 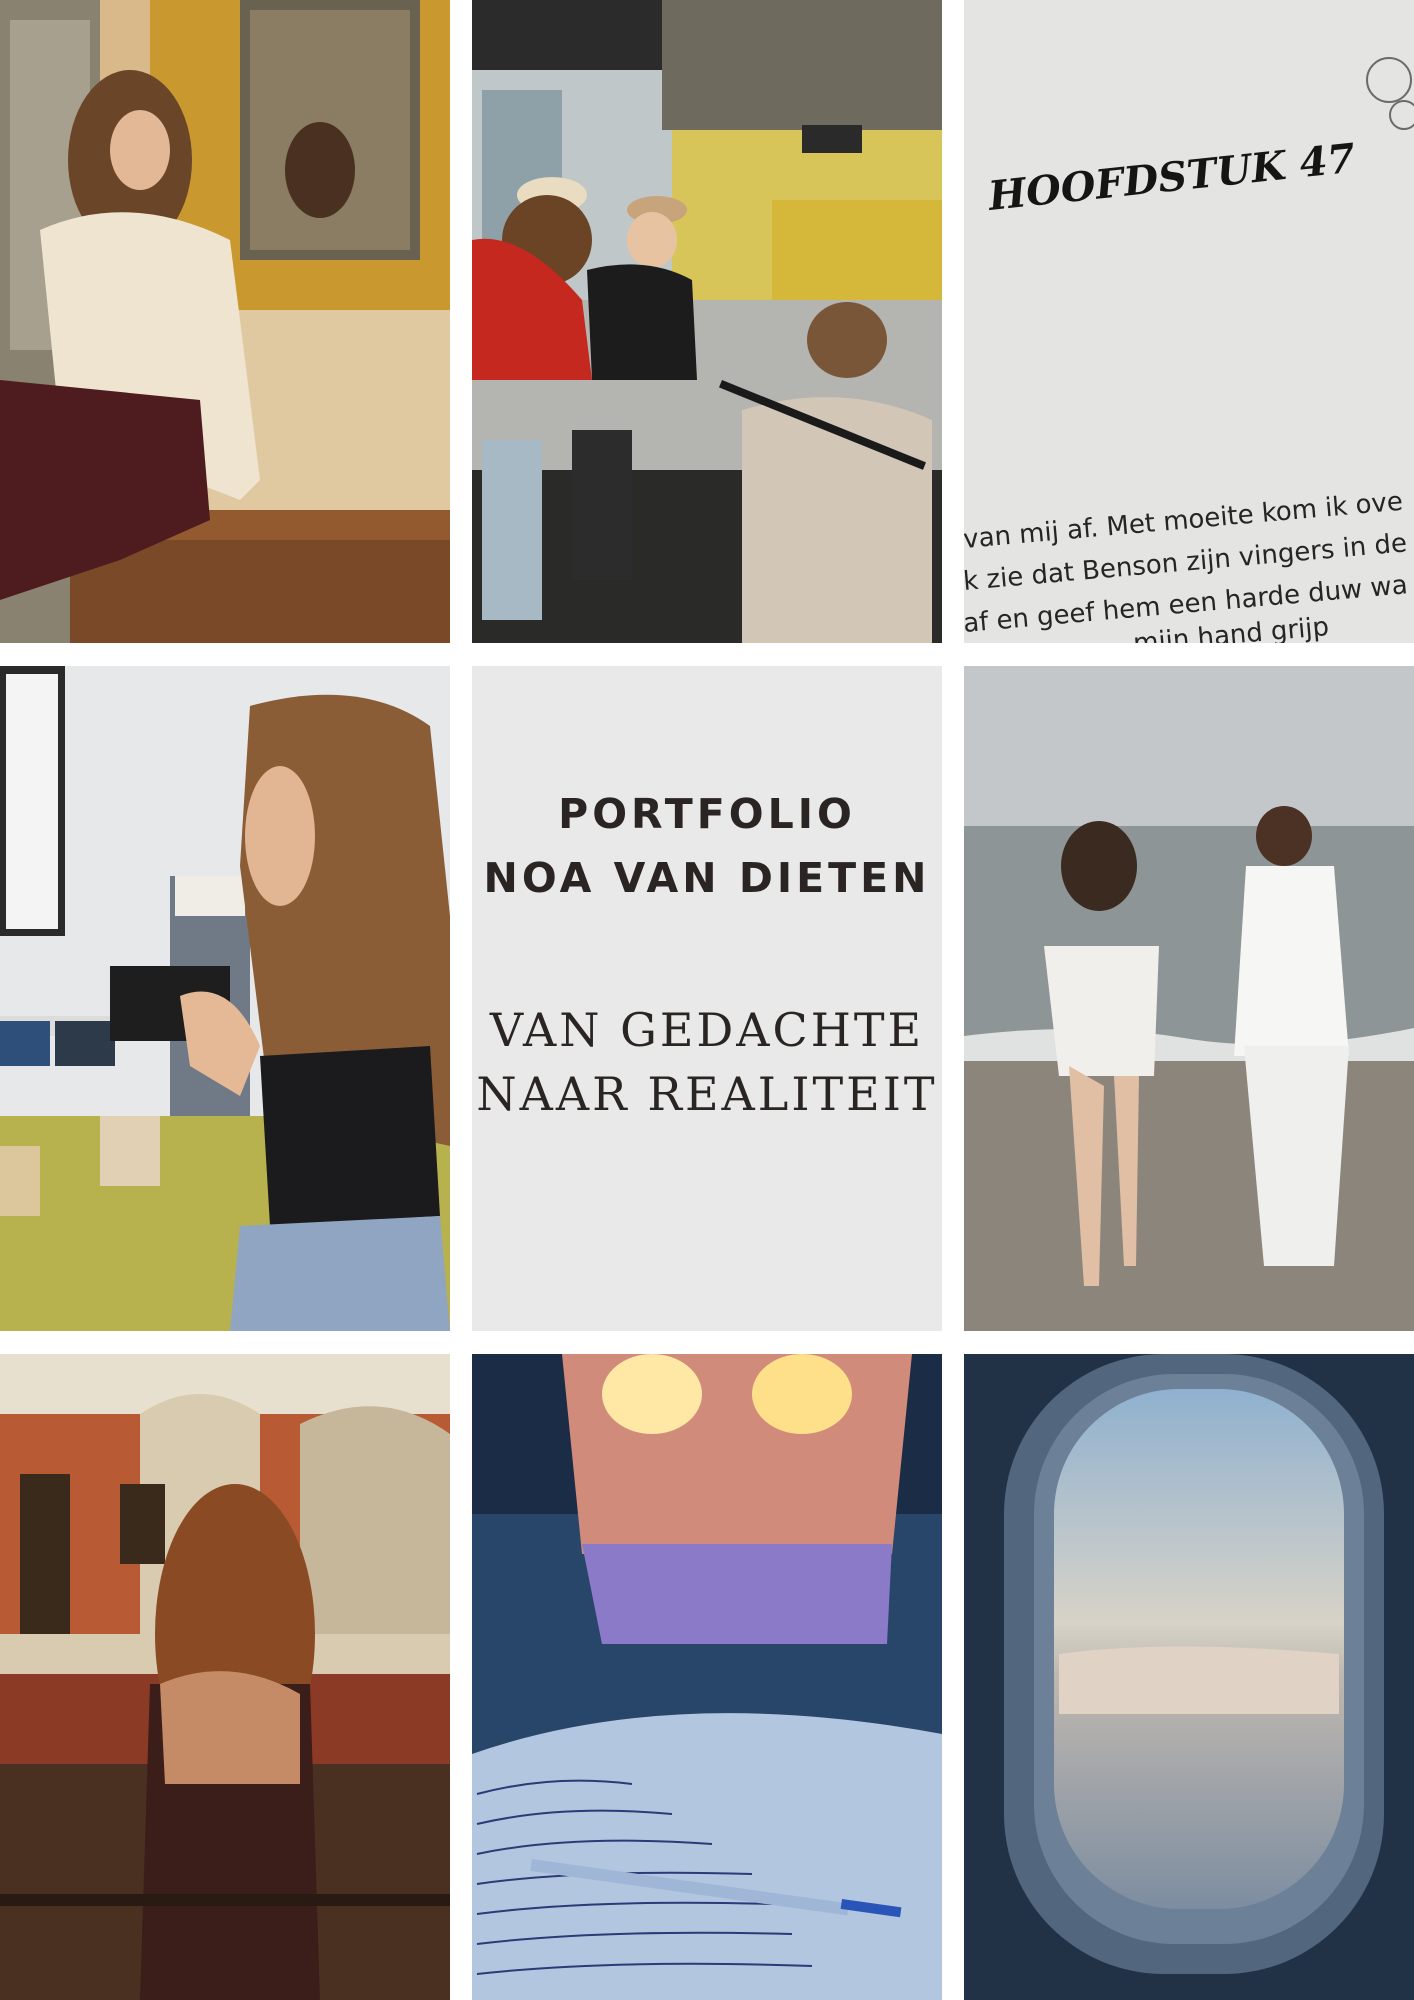 I want to click on photo-mirror-portrait, so click(x=225, y=321).